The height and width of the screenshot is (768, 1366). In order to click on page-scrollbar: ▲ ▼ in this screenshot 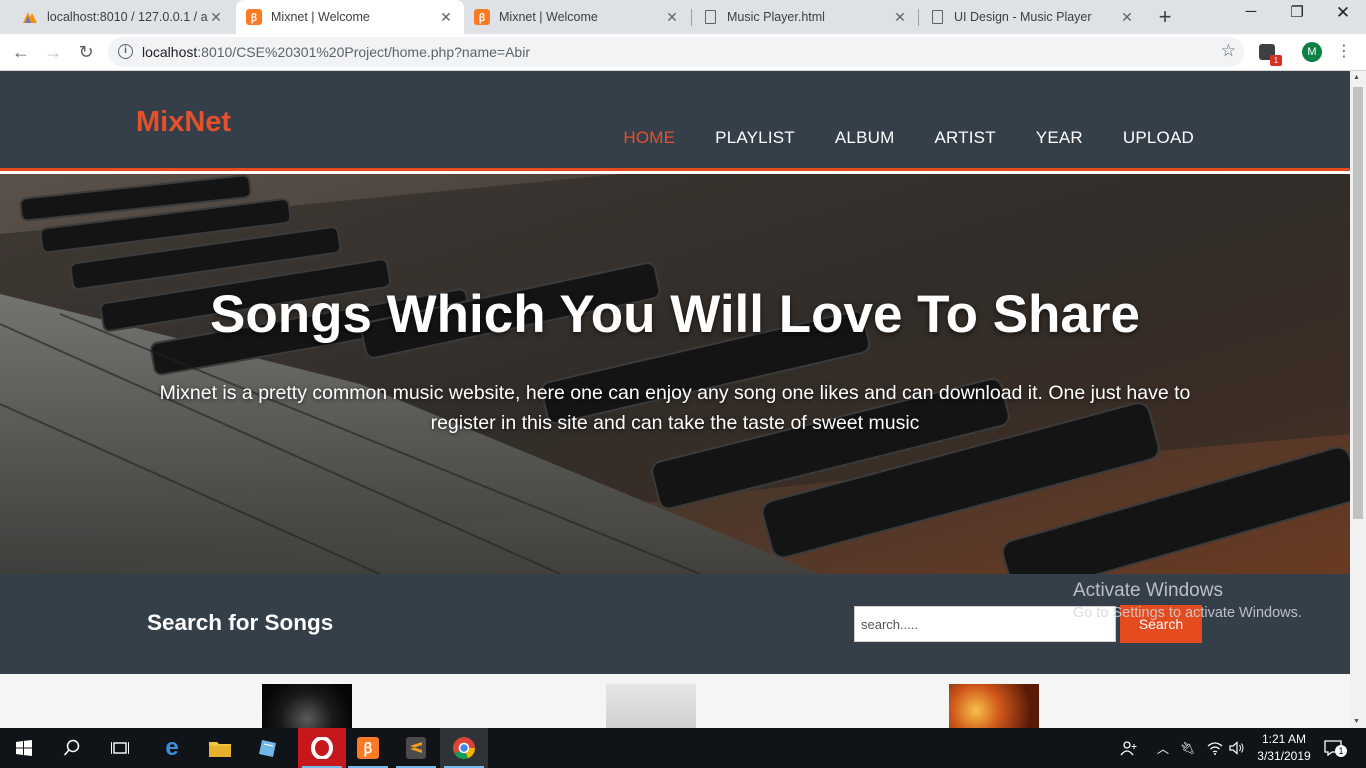, I will do `click(1358, 399)`.